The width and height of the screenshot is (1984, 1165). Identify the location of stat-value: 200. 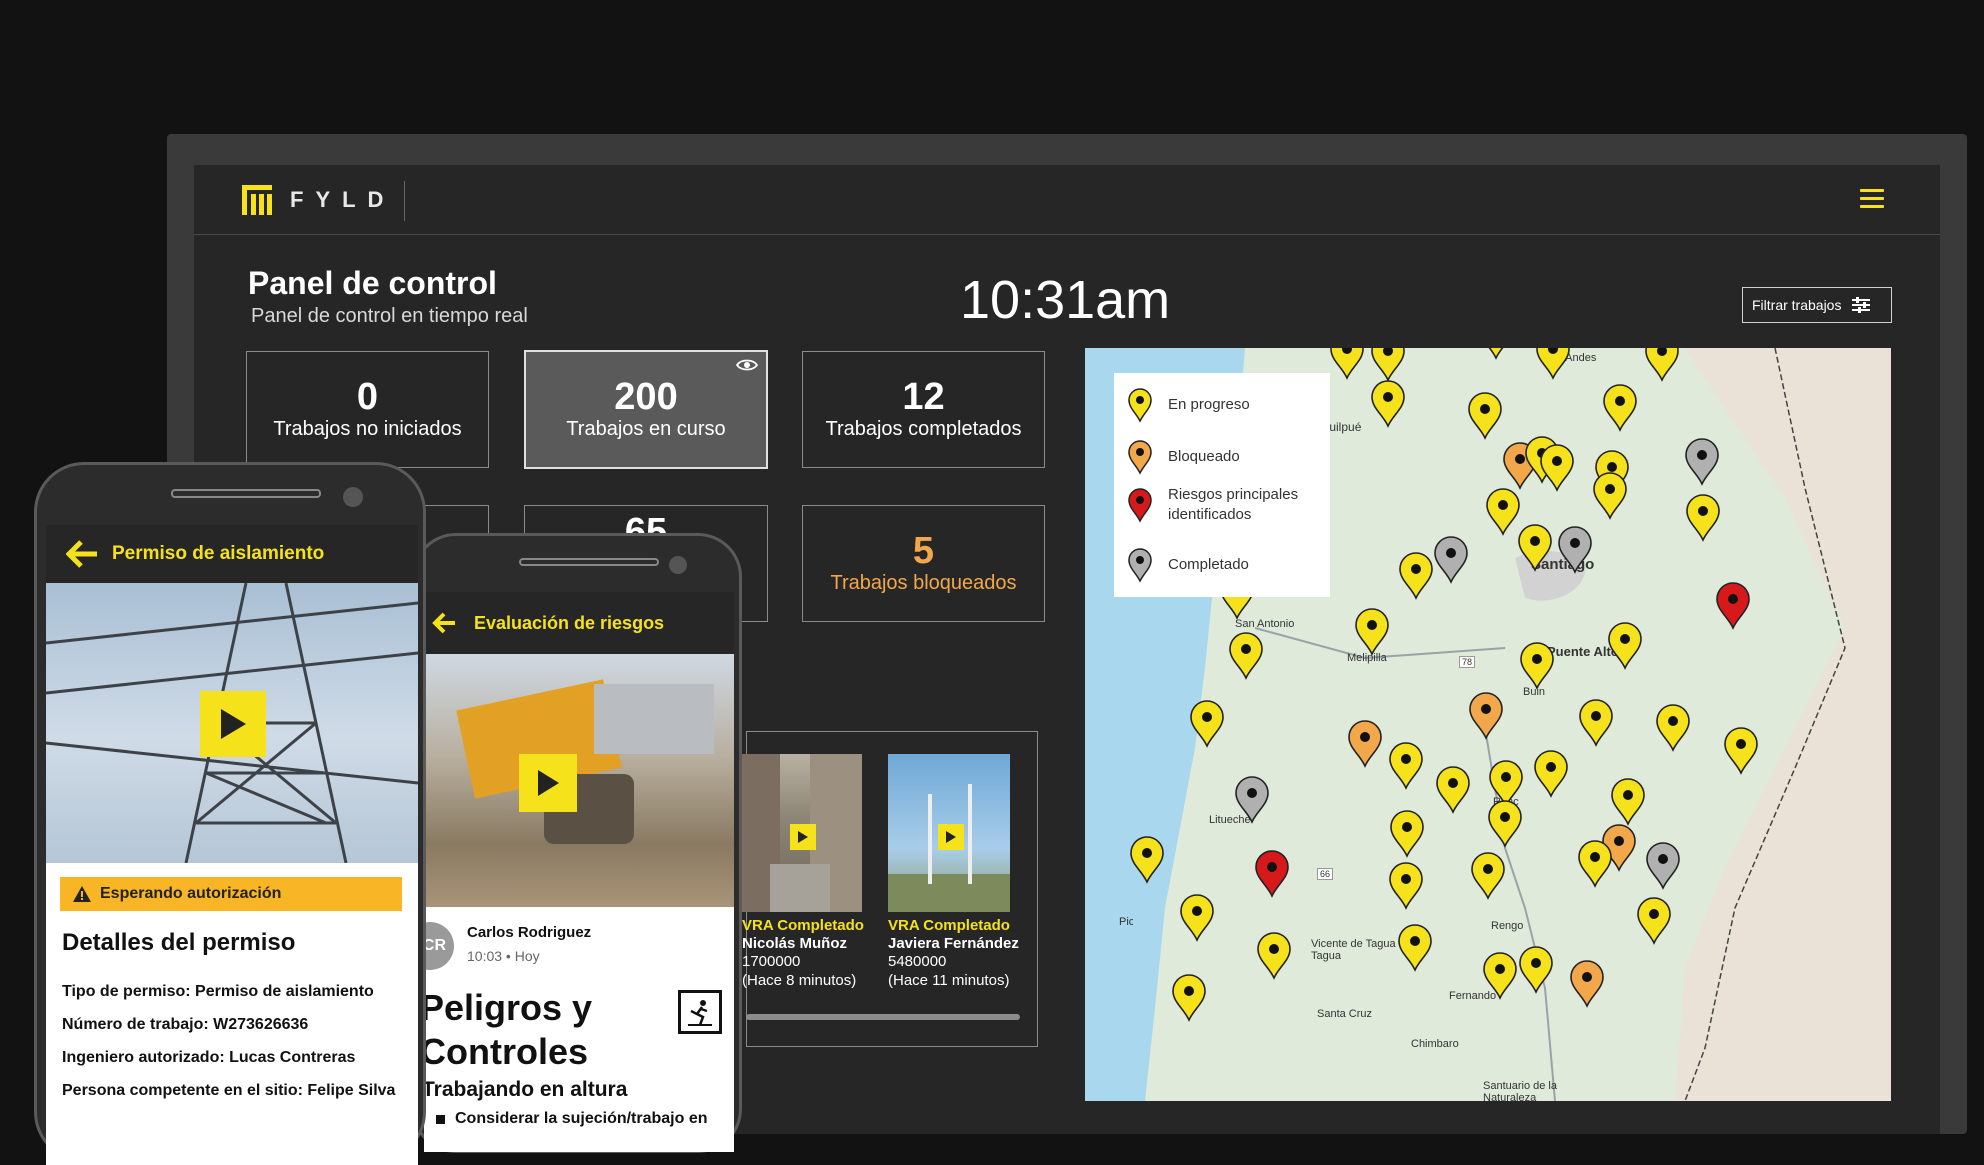
(646, 397).